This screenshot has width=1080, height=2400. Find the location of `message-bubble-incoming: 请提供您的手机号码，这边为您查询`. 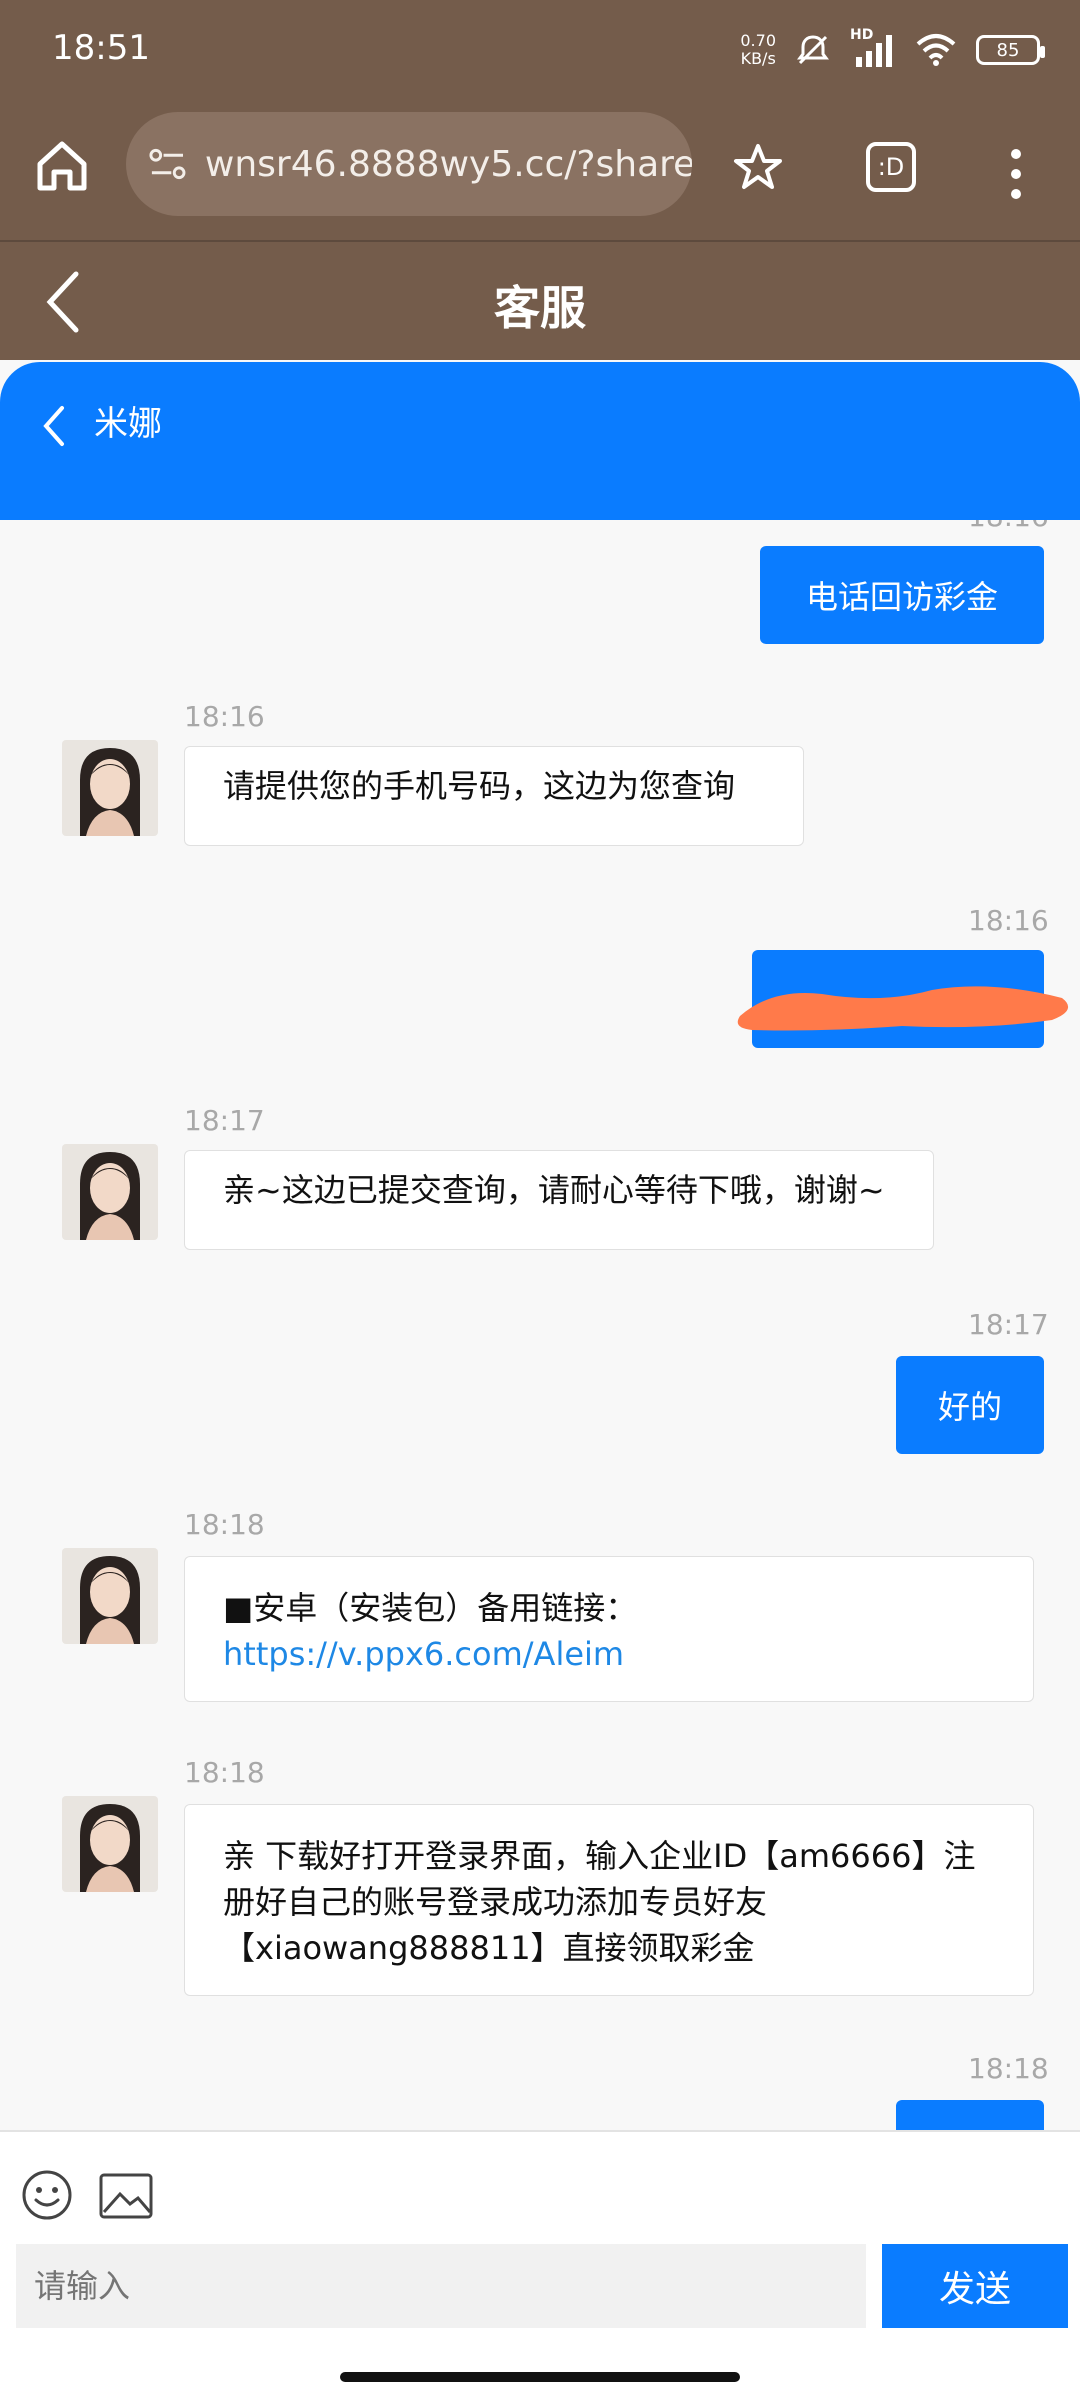

message-bubble-incoming: 请提供您的手机号码，这边为您查询 is located at coordinates (494, 796).